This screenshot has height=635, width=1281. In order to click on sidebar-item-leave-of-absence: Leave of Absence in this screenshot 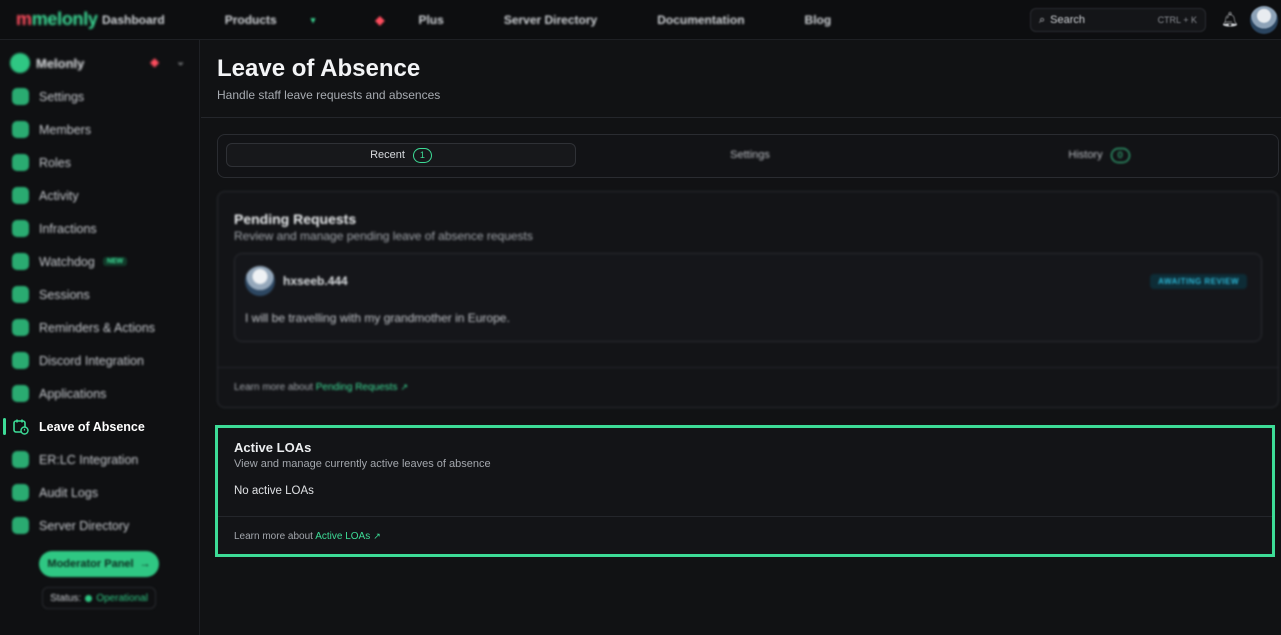, I will do `click(100, 426)`.